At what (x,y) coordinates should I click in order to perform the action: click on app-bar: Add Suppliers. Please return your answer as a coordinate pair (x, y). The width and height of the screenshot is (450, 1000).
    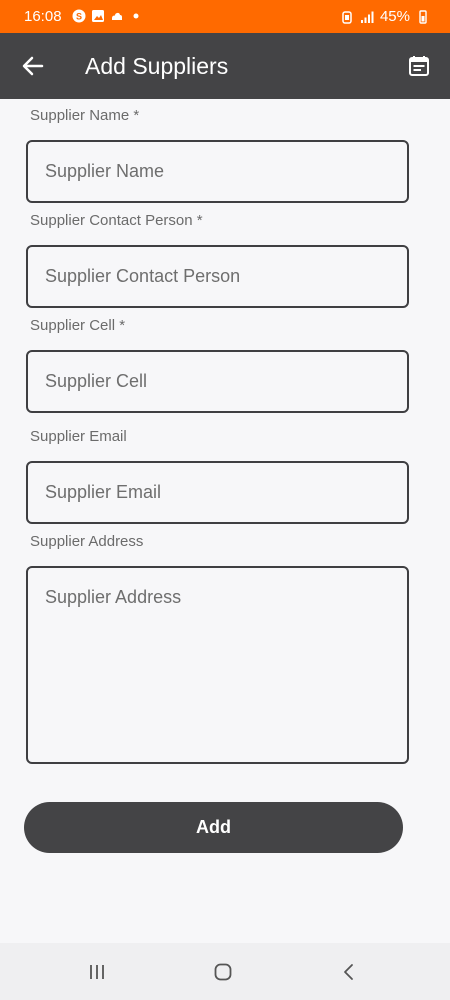
    Looking at the image, I should click on (225, 66).